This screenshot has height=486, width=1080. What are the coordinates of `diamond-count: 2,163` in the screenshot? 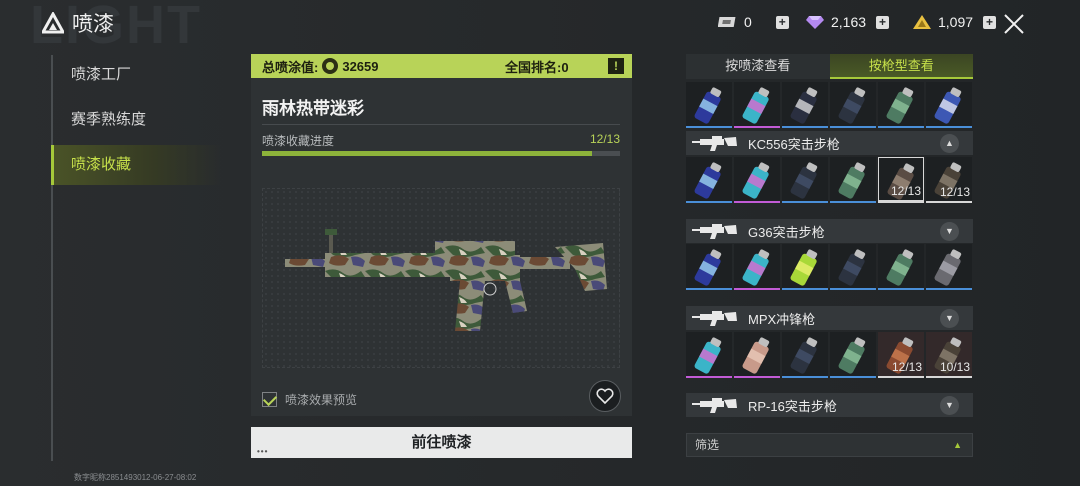 It's located at (849, 22).